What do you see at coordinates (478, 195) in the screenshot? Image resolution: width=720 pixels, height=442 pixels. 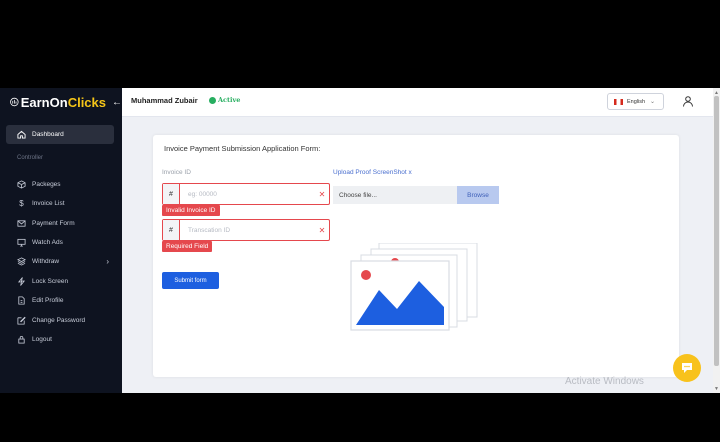 I see `browse-button: Browse` at bounding box center [478, 195].